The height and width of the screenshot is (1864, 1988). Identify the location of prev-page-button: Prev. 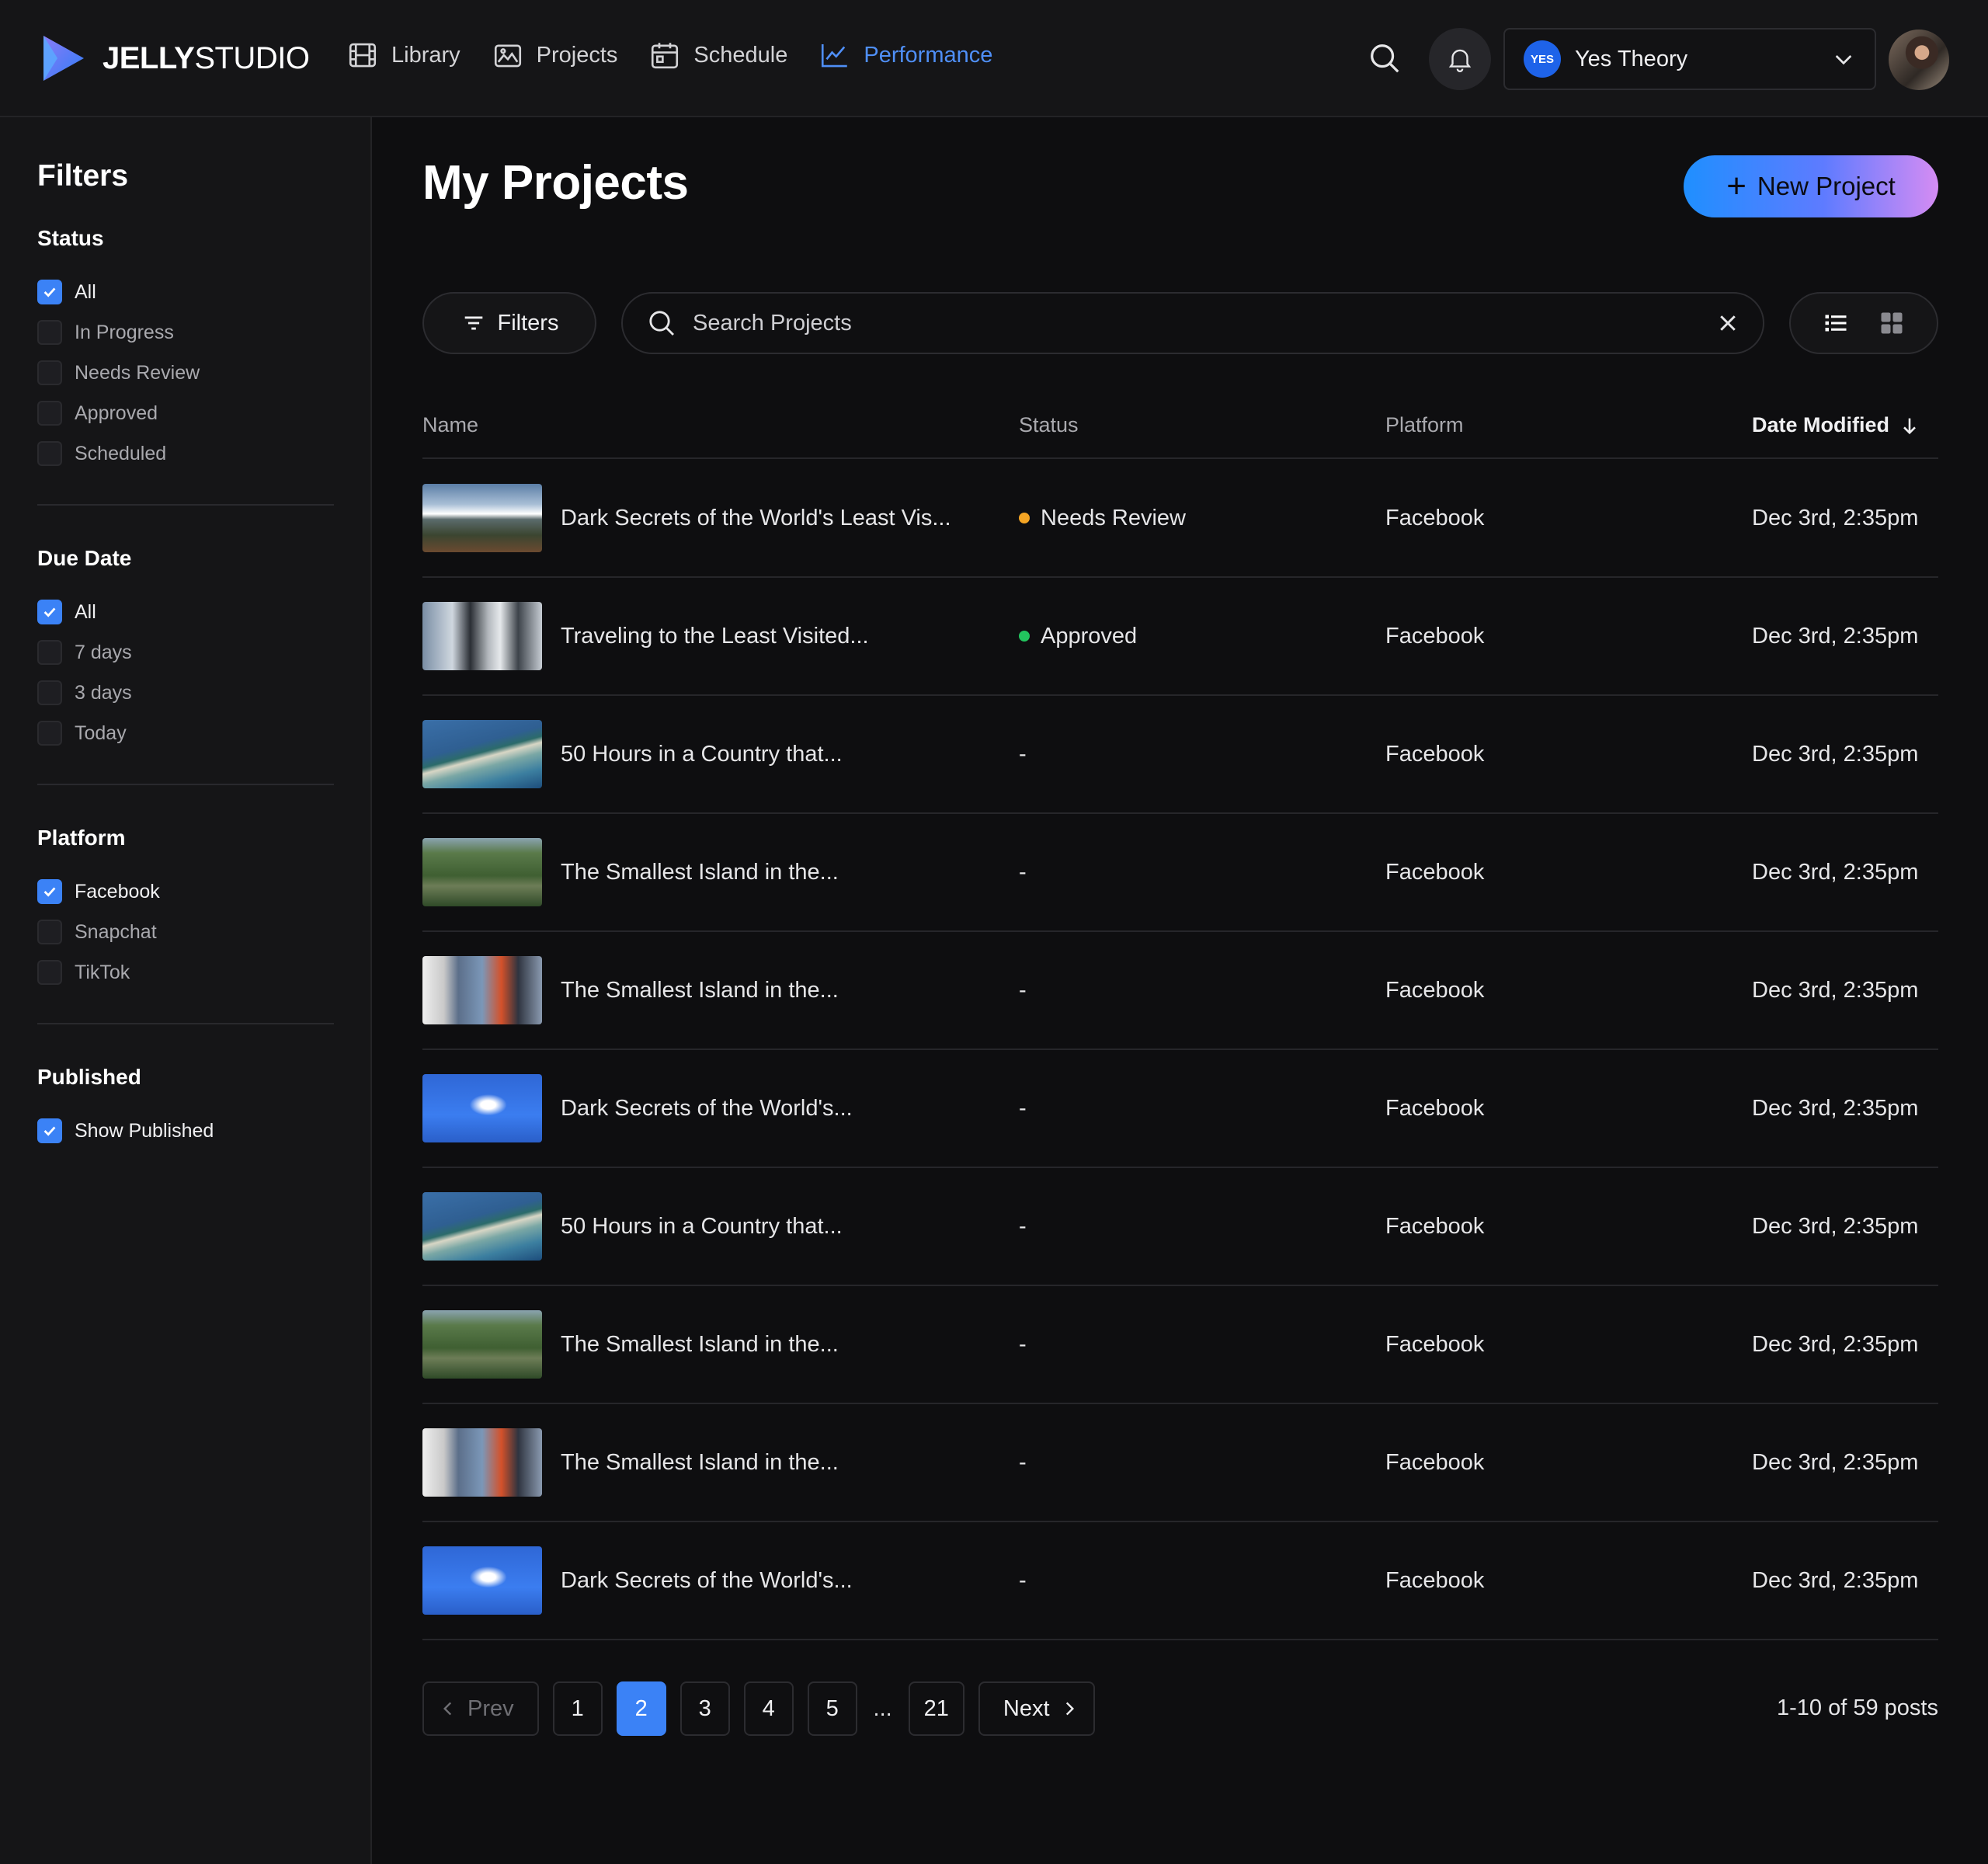
(481, 1708).